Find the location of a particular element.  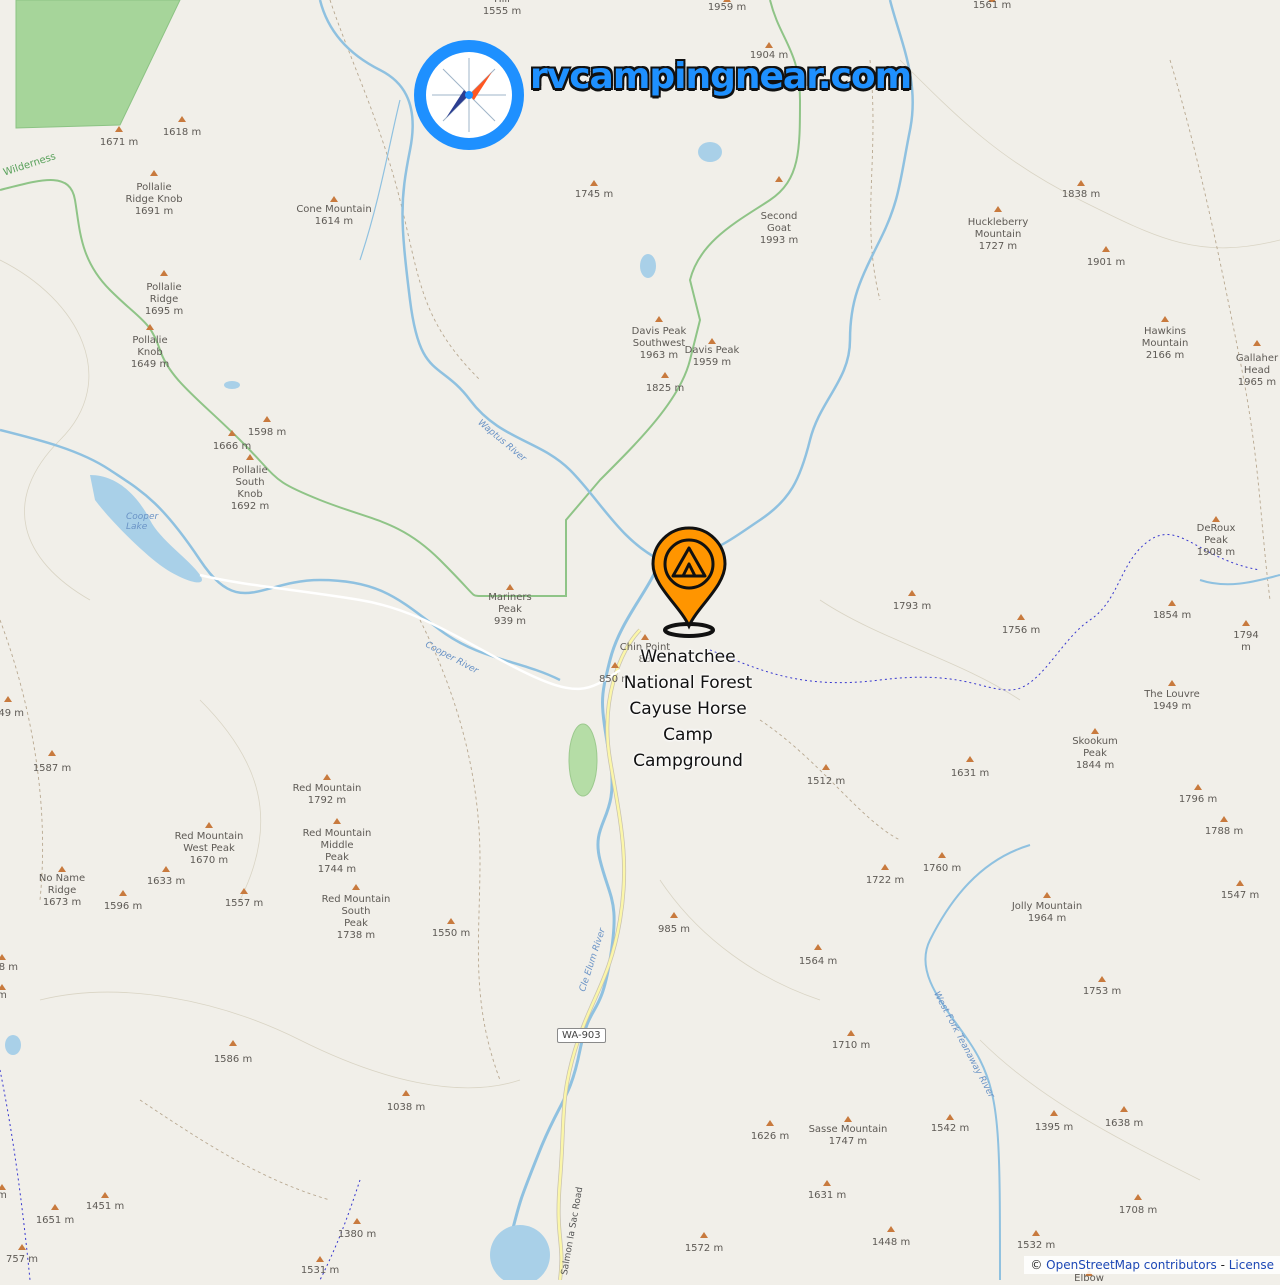

peak-label: 1586 m is located at coordinates (233, 1059).